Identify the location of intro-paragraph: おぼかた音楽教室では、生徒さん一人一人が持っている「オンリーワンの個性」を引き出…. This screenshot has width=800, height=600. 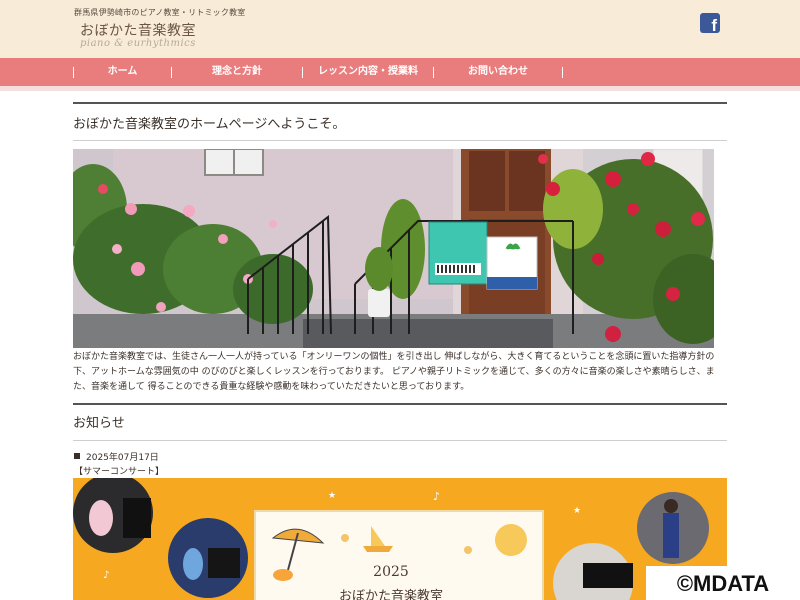
(394, 372).